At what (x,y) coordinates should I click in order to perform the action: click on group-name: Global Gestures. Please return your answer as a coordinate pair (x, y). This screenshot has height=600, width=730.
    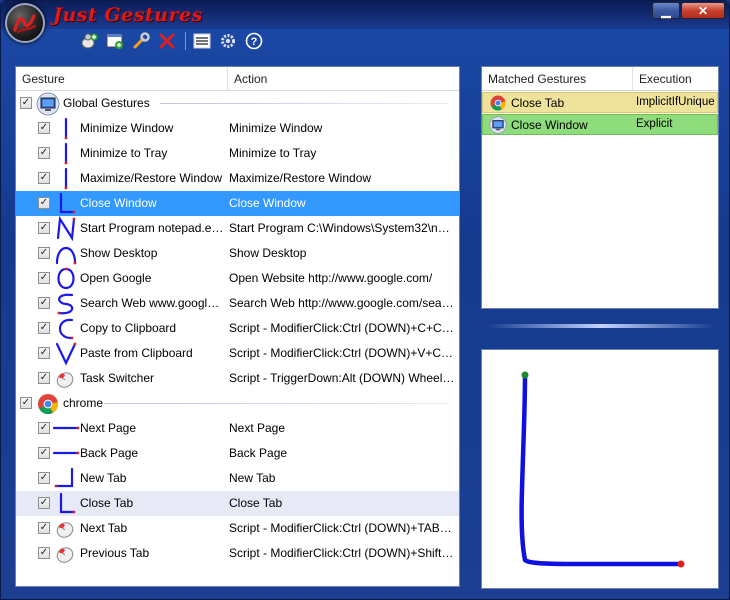
    Looking at the image, I should click on (106, 103).